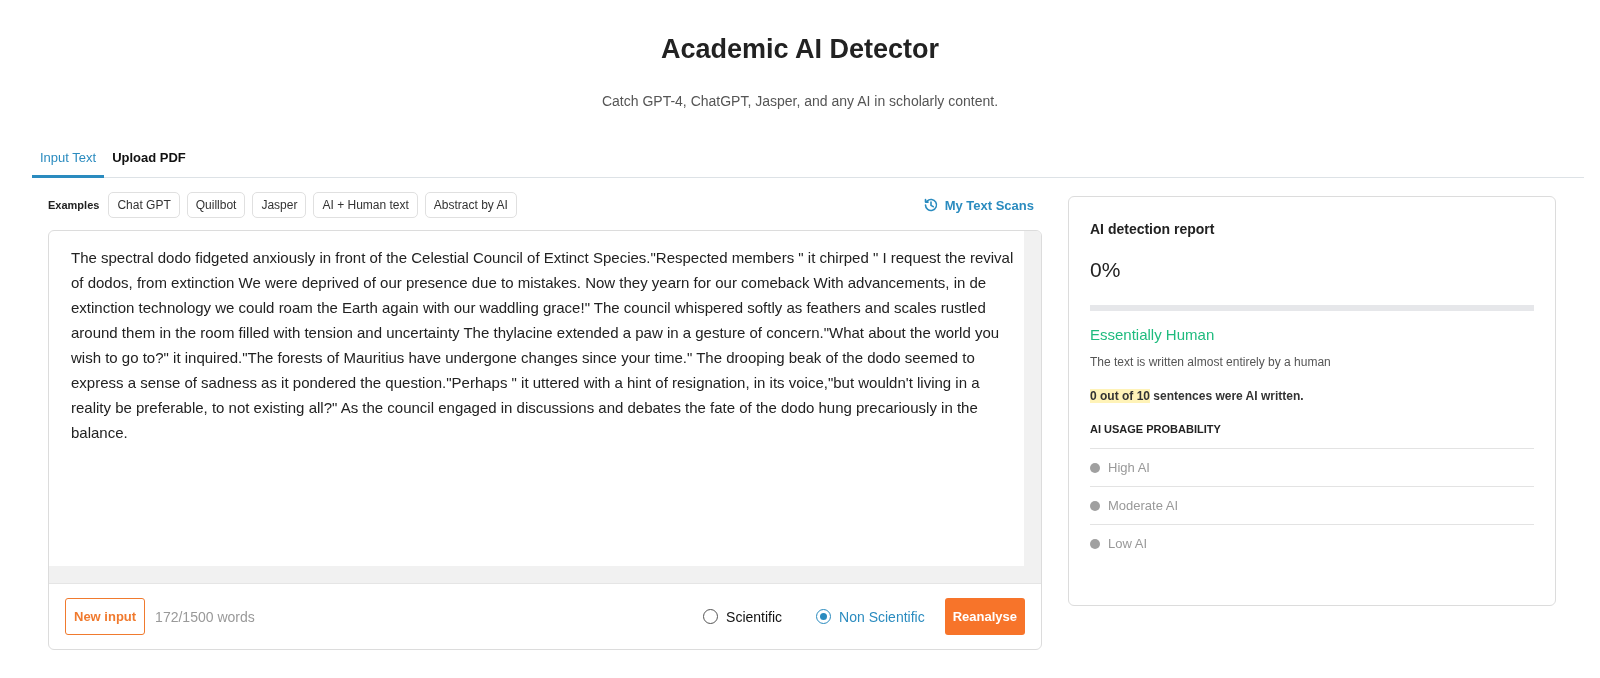 This screenshot has width=1600, height=678. Describe the element at coordinates (800, 101) in the screenshot. I see `page-subtitle: Catch GPT-4, ChatGPT, Jasper, and any AI in scholarly content.` at that location.